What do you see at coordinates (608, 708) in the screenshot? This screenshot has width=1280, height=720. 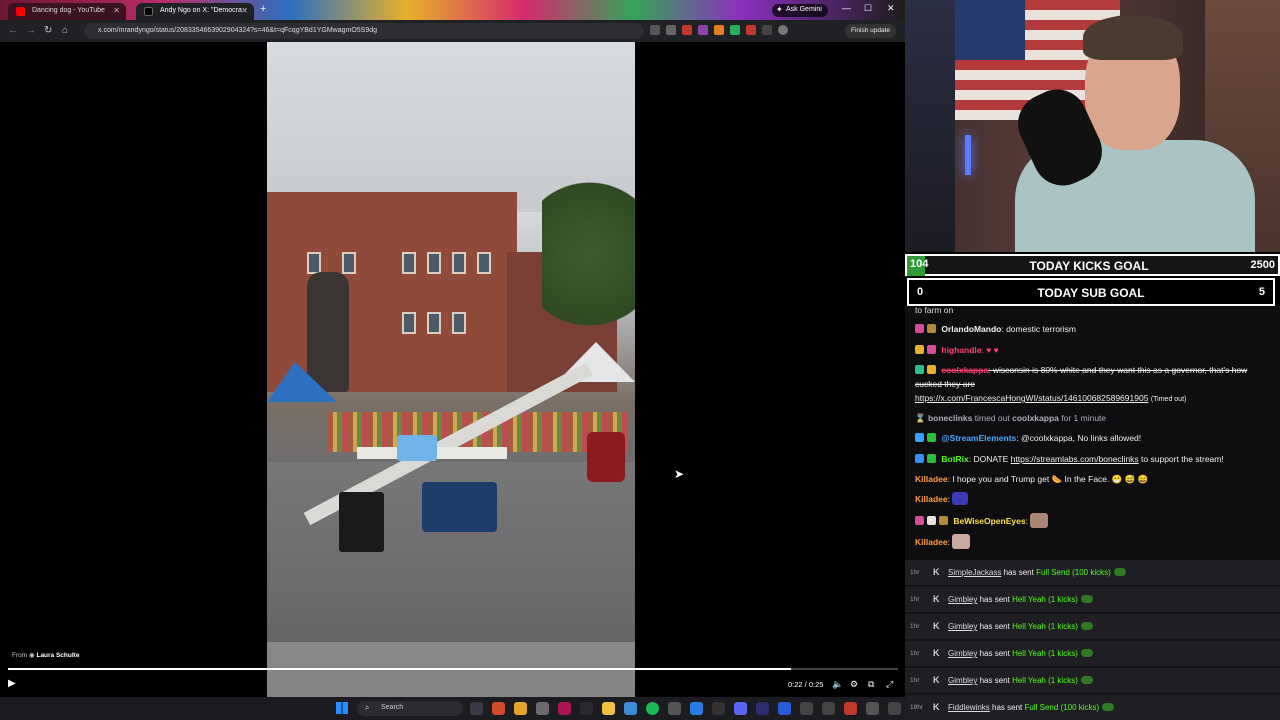 I see `file-explorer-icon` at bounding box center [608, 708].